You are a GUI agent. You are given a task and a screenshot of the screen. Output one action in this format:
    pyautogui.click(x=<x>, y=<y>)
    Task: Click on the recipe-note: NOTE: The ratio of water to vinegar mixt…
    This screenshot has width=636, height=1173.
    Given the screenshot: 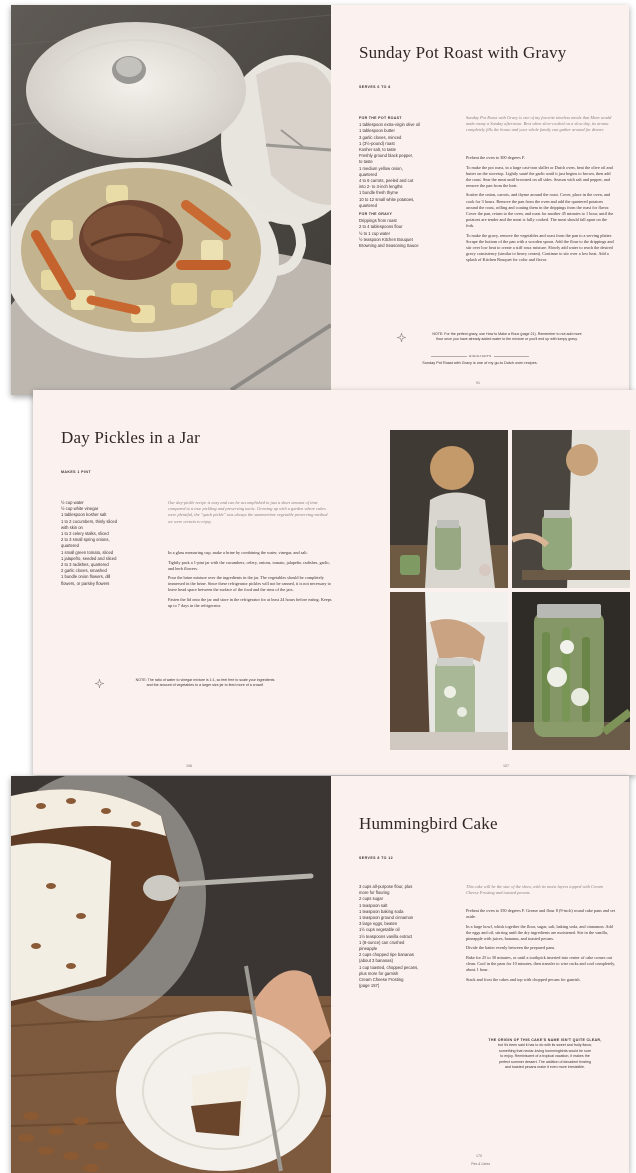 What is the action you would take?
    pyautogui.click(x=205, y=683)
    